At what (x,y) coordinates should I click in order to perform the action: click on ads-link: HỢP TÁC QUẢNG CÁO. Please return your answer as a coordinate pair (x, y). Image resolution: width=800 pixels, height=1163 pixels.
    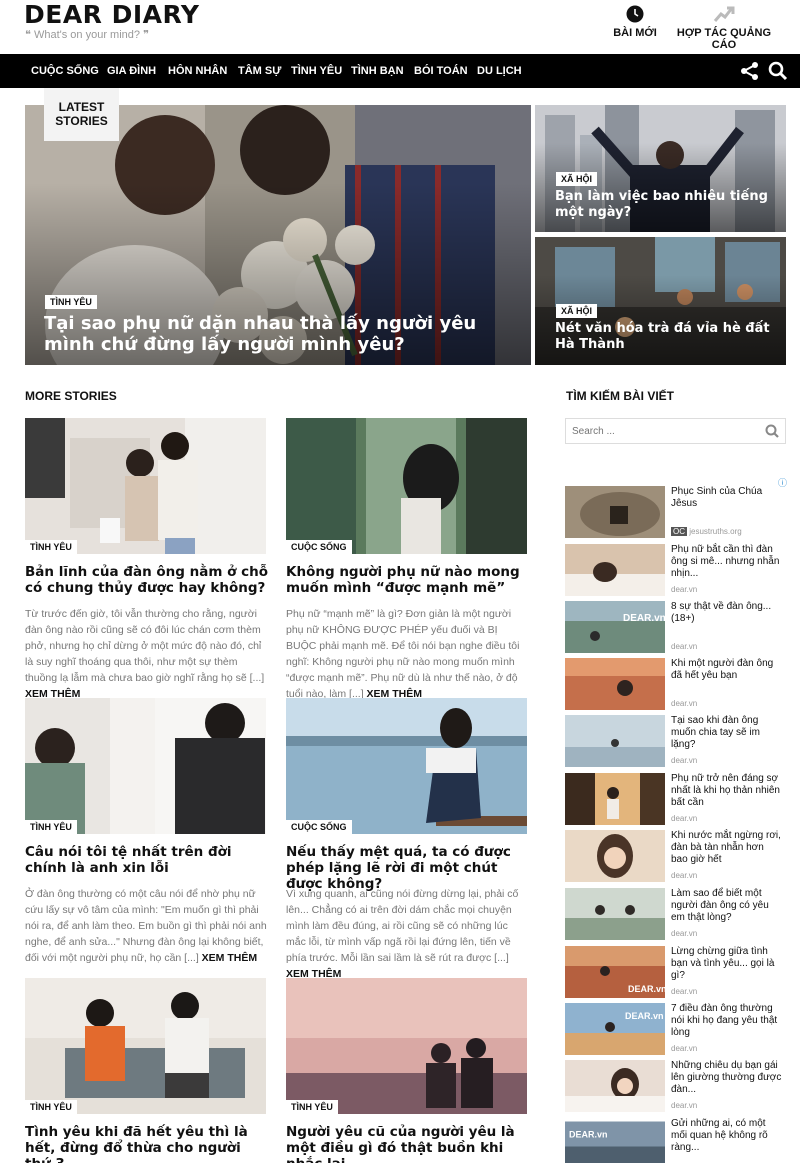
    Looking at the image, I should click on (724, 28).